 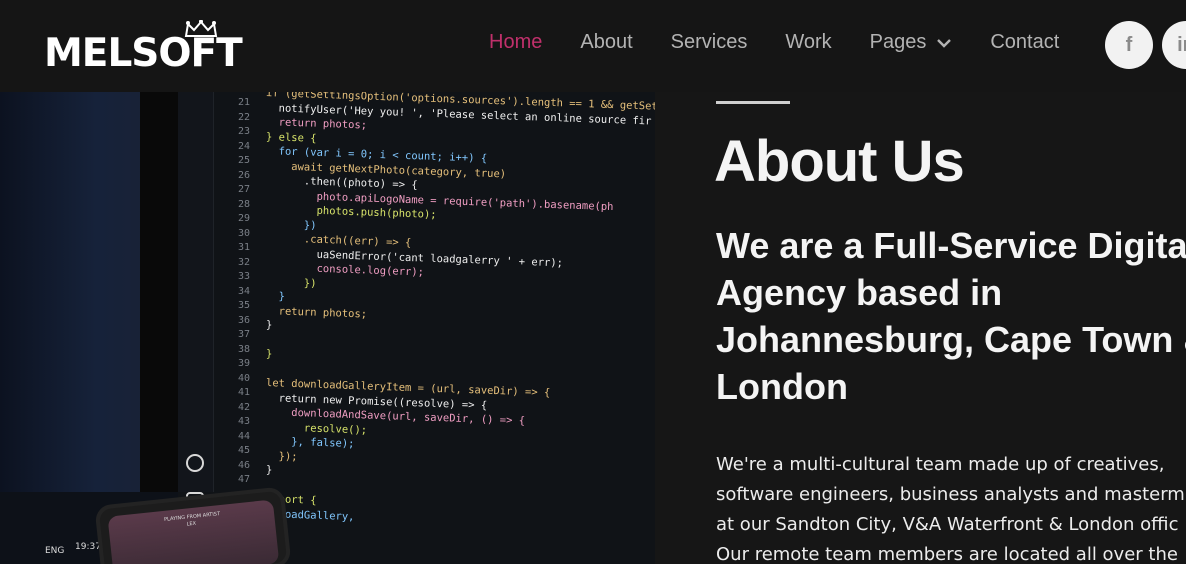 What do you see at coordinates (898, 42) in the screenshot?
I see `nav-pages-label: Pages` at bounding box center [898, 42].